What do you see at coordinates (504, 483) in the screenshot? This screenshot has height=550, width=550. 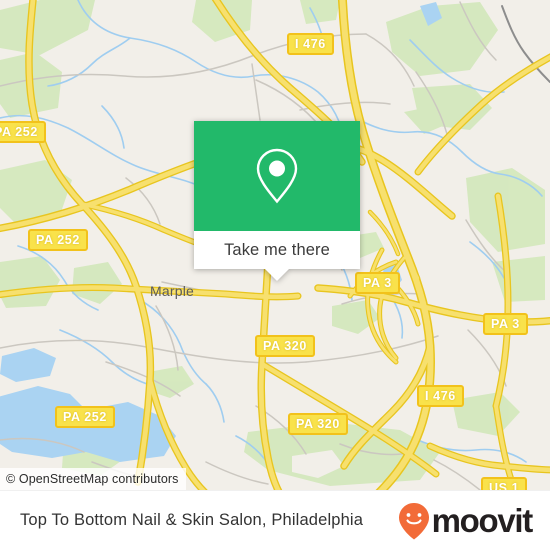 I see `road-shield: US 1` at bounding box center [504, 483].